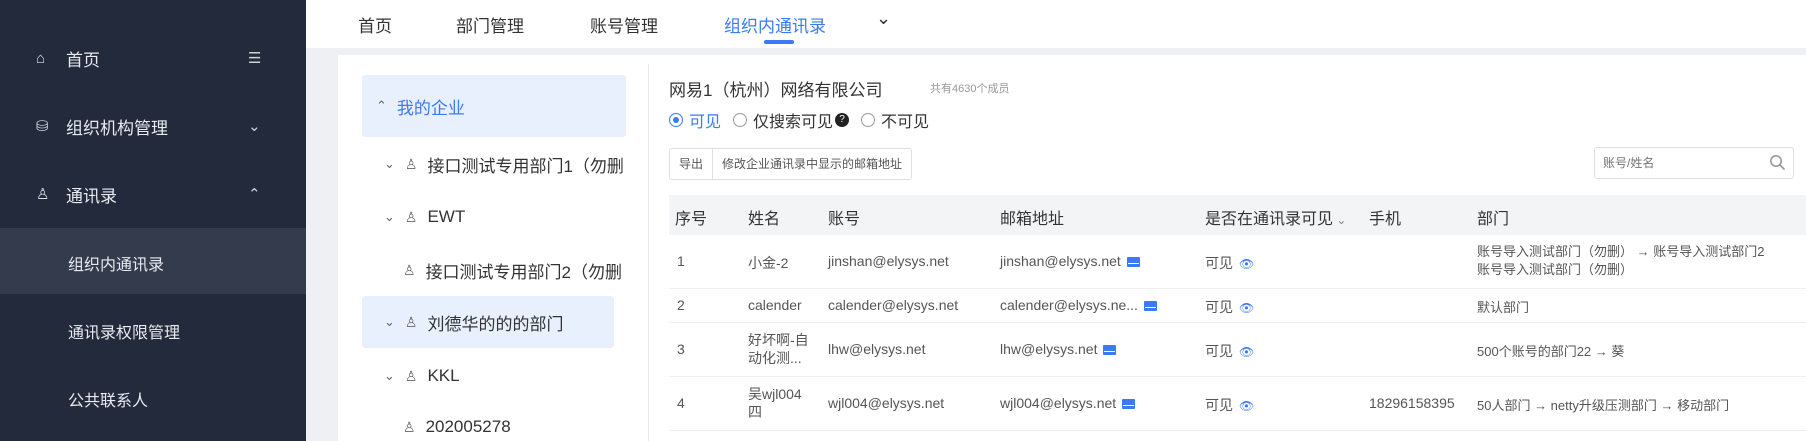 The width and height of the screenshot is (1806, 441). What do you see at coordinates (775, 305) in the screenshot?
I see `cell-name: calender` at bounding box center [775, 305].